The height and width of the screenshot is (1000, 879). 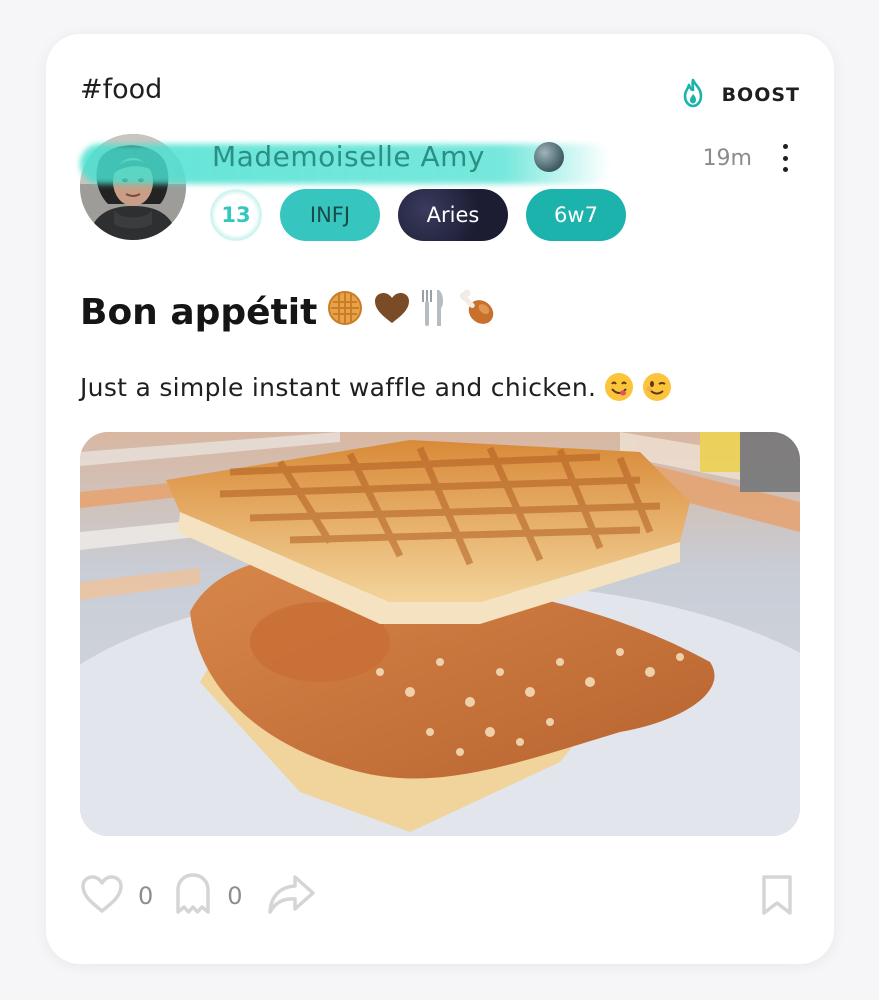 What do you see at coordinates (102, 896) in the screenshot?
I see `heart-icon` at bounding box center [102, 896].